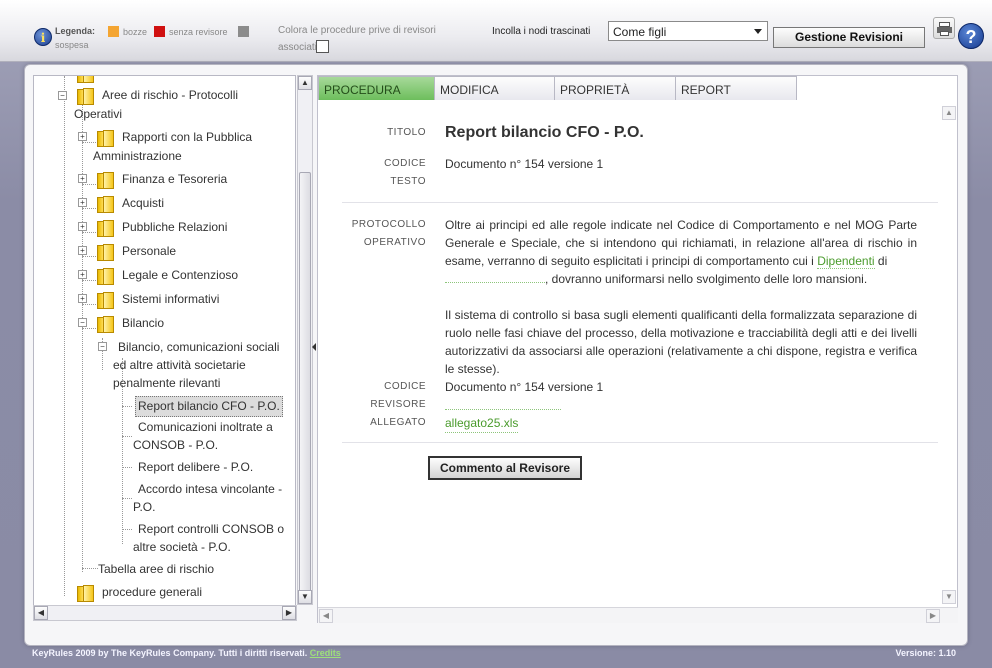  I want to click on tree-node-label: ed altre attività societarie, so click(179, 365).